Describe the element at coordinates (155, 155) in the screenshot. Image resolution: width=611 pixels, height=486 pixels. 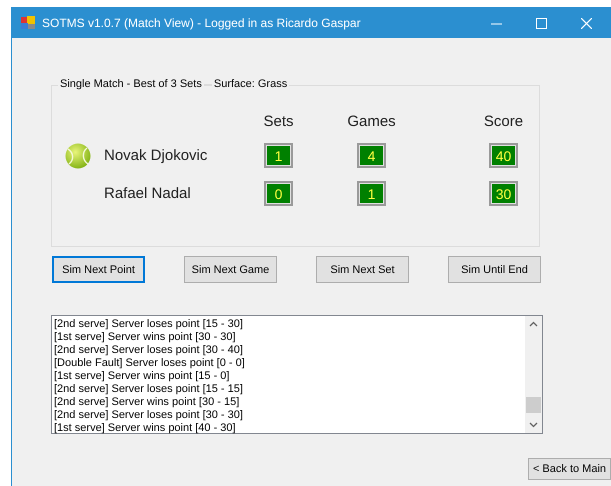
I see `player-name: Novak Djokovic` at that location.